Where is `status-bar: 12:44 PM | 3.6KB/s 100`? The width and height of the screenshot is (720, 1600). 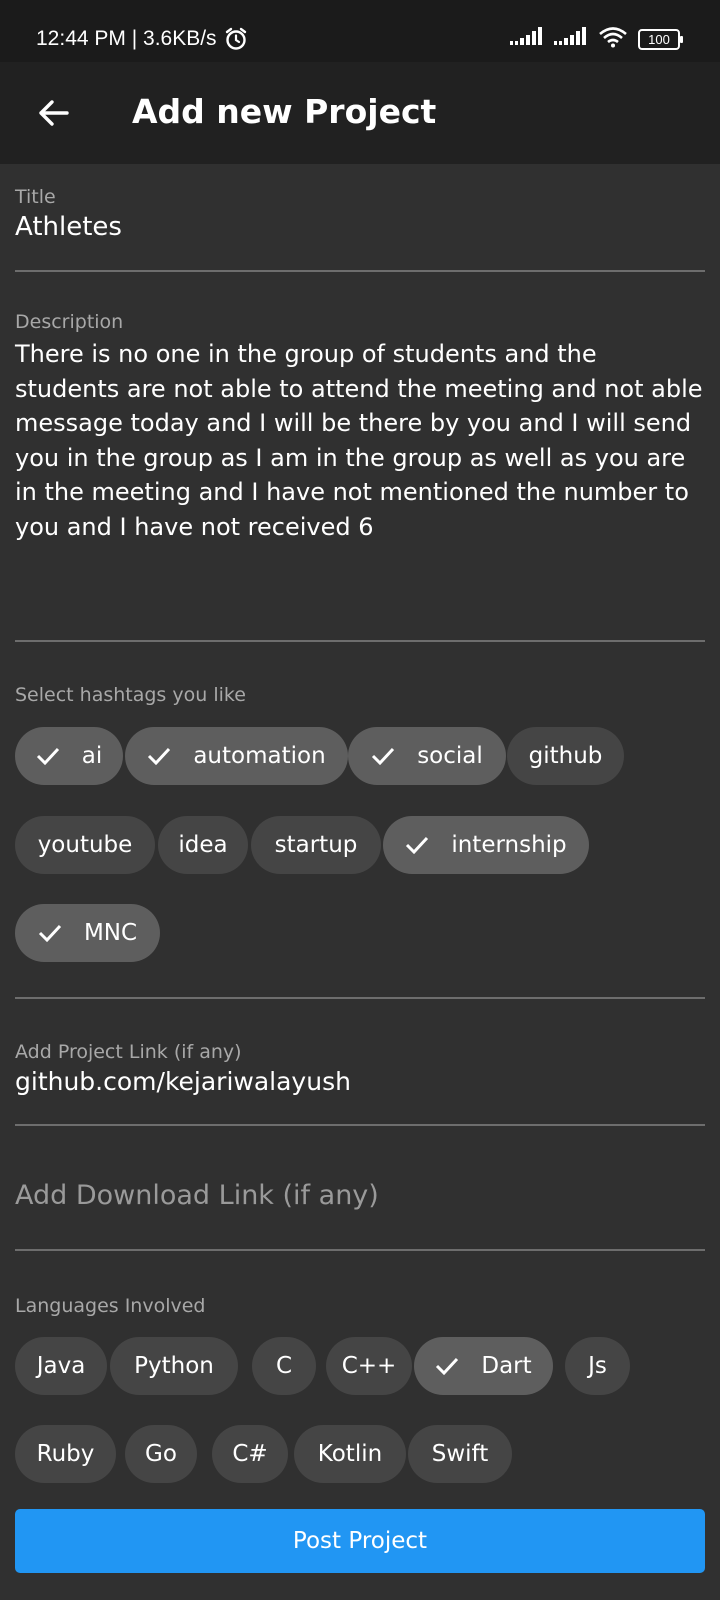 status-bar: 12:44 PM | 3.6KB/s 100 is located at coordinates (360, 31).